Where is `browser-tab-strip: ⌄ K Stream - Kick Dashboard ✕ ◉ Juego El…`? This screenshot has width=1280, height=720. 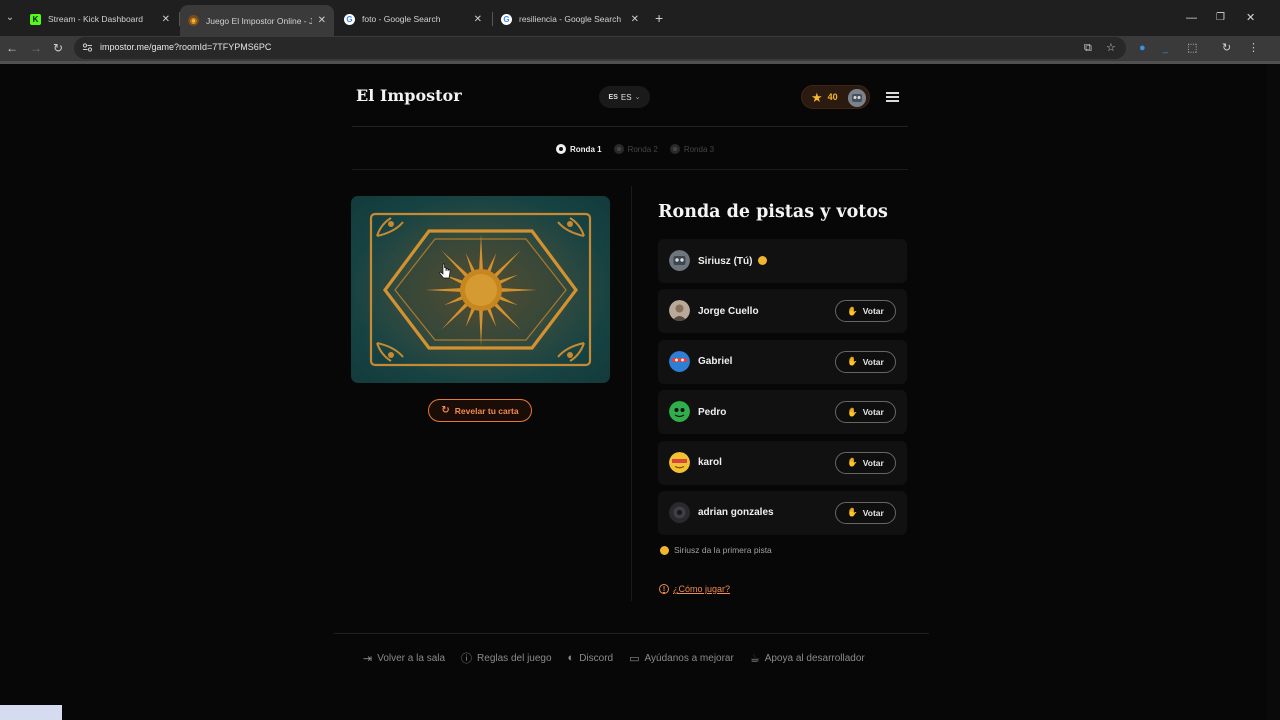
browser-tab-strip: ⌄ K Stream - Kick Dashboard ✕ ◉ Juego El… is located at coordinates (640, 18).